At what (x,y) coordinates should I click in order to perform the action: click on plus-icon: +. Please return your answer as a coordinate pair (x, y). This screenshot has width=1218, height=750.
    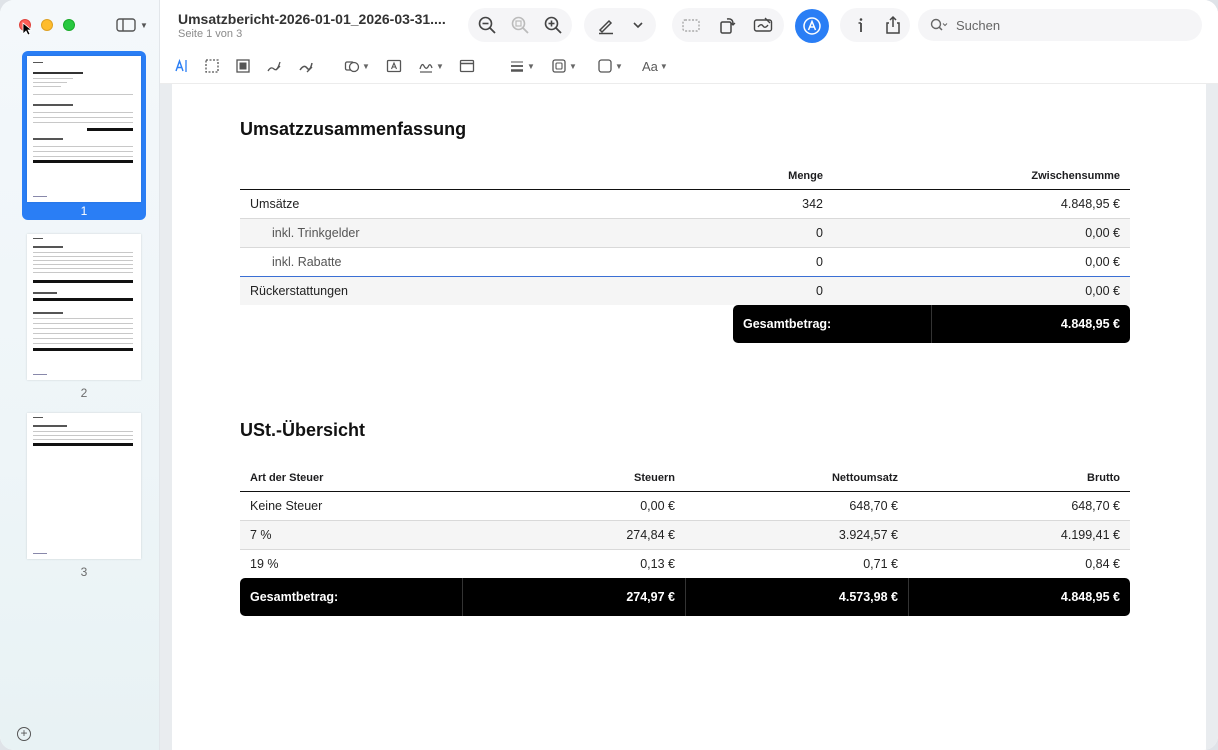
    Looking at the image, I should click on (24, 733).